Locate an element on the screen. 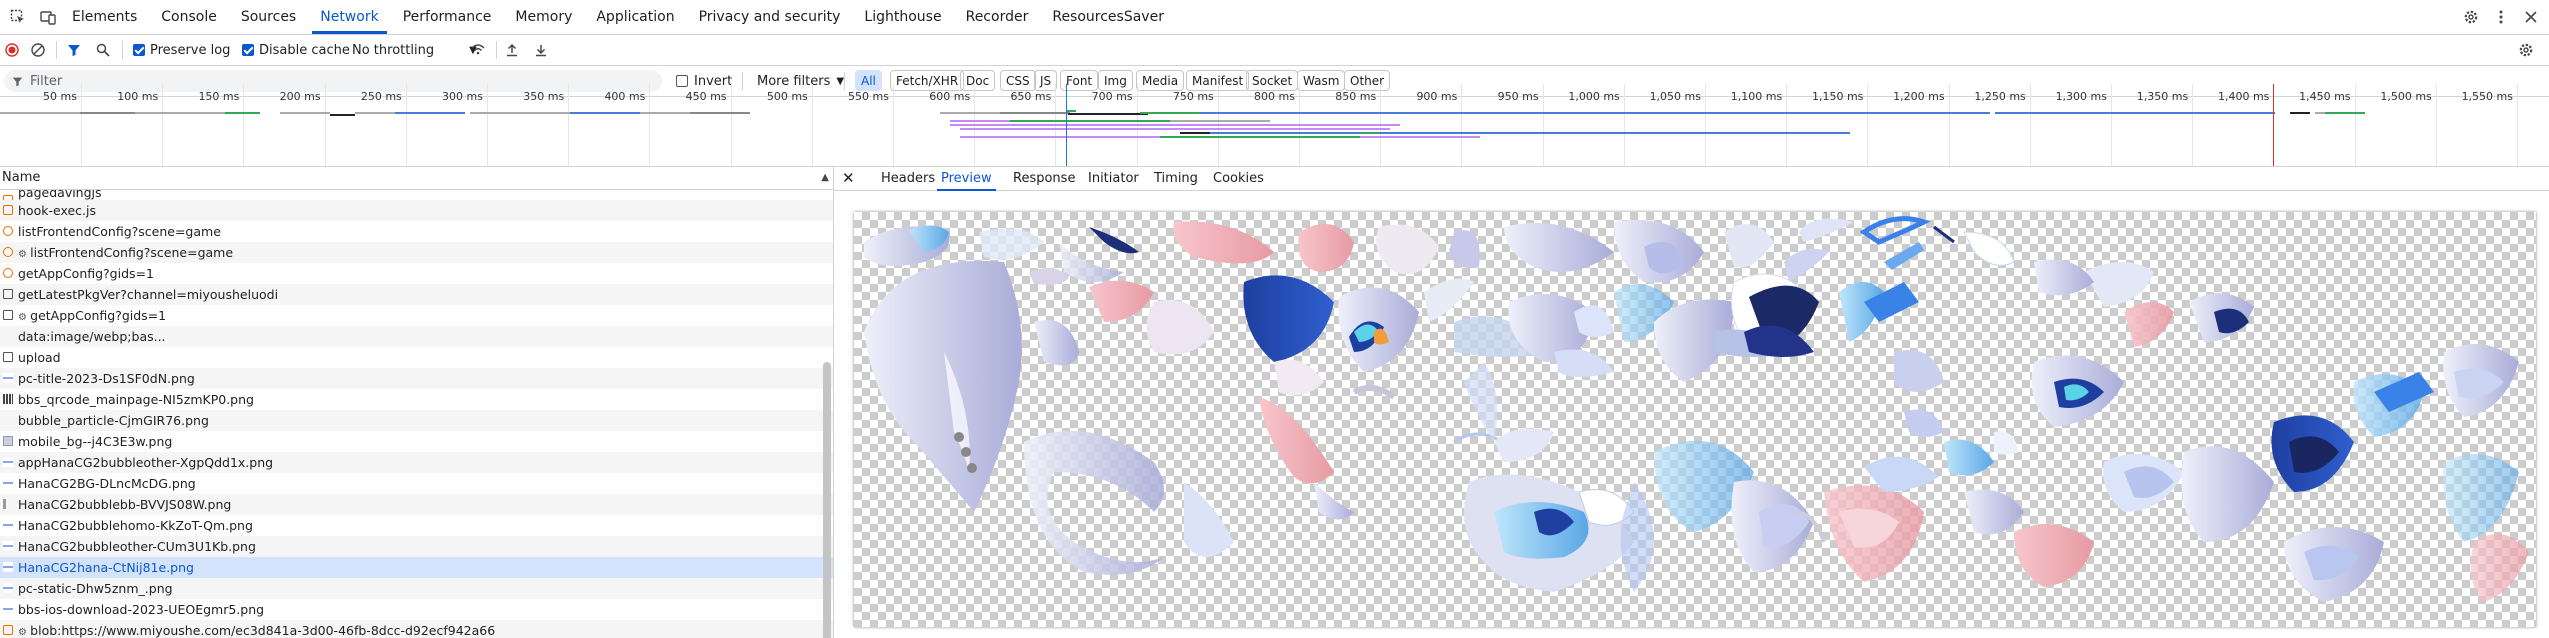  request-name: hook-exec.js is located at coordinates (57, 210).